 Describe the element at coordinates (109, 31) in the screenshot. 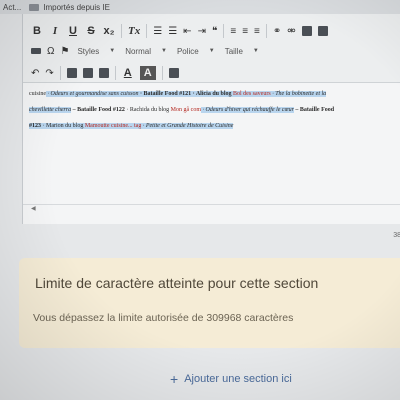

I see `subscript-button: x₂` at that location.